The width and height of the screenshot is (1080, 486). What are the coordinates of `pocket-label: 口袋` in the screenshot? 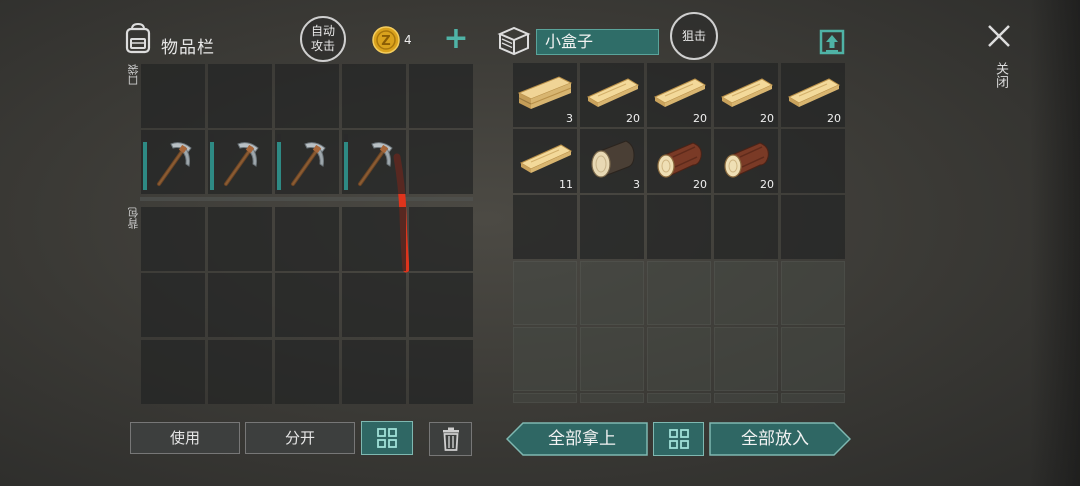 It's located at (133, 75).